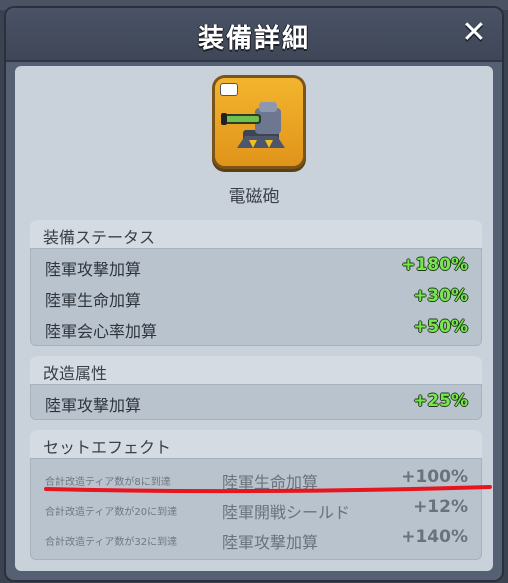  I want to click on section-title: セットエフェクト, so click(107, 447).